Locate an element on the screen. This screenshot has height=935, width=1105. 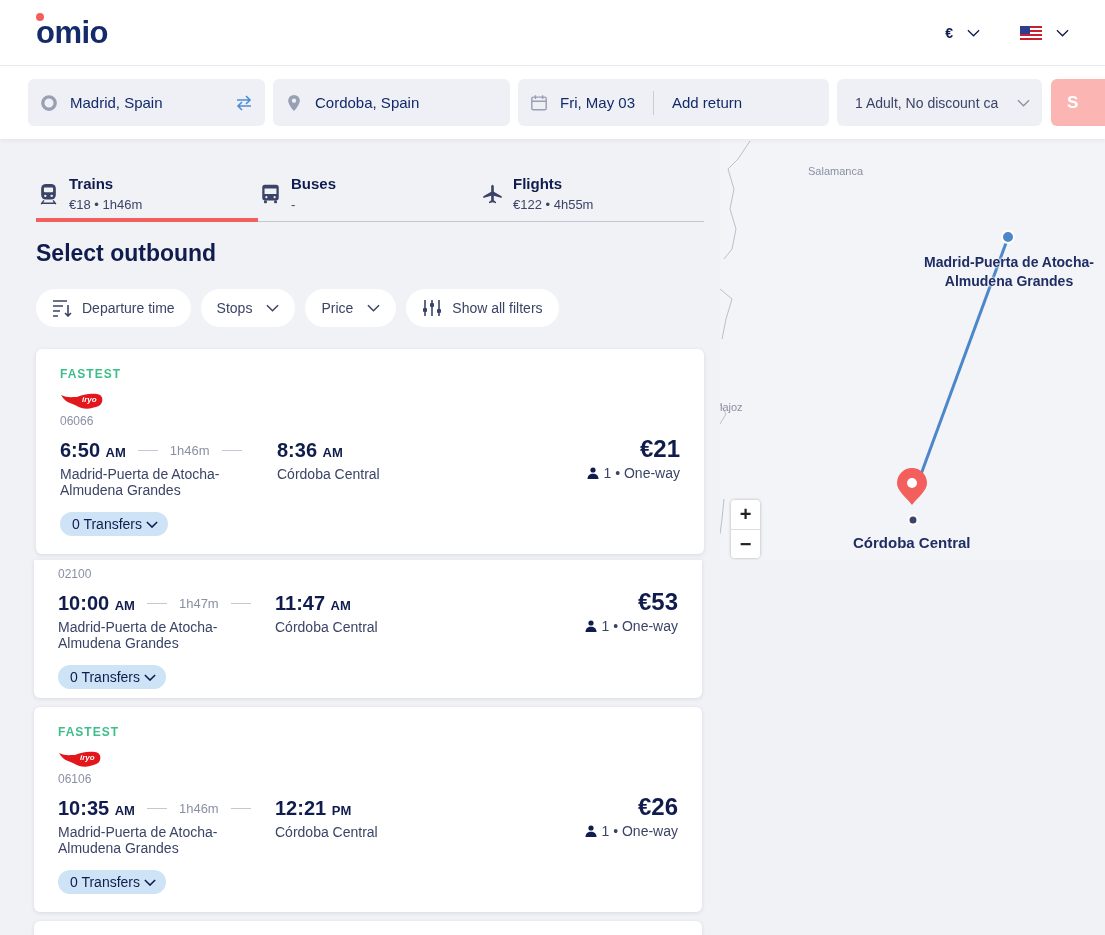
sliders-icon is located at coordinates (432, 308).